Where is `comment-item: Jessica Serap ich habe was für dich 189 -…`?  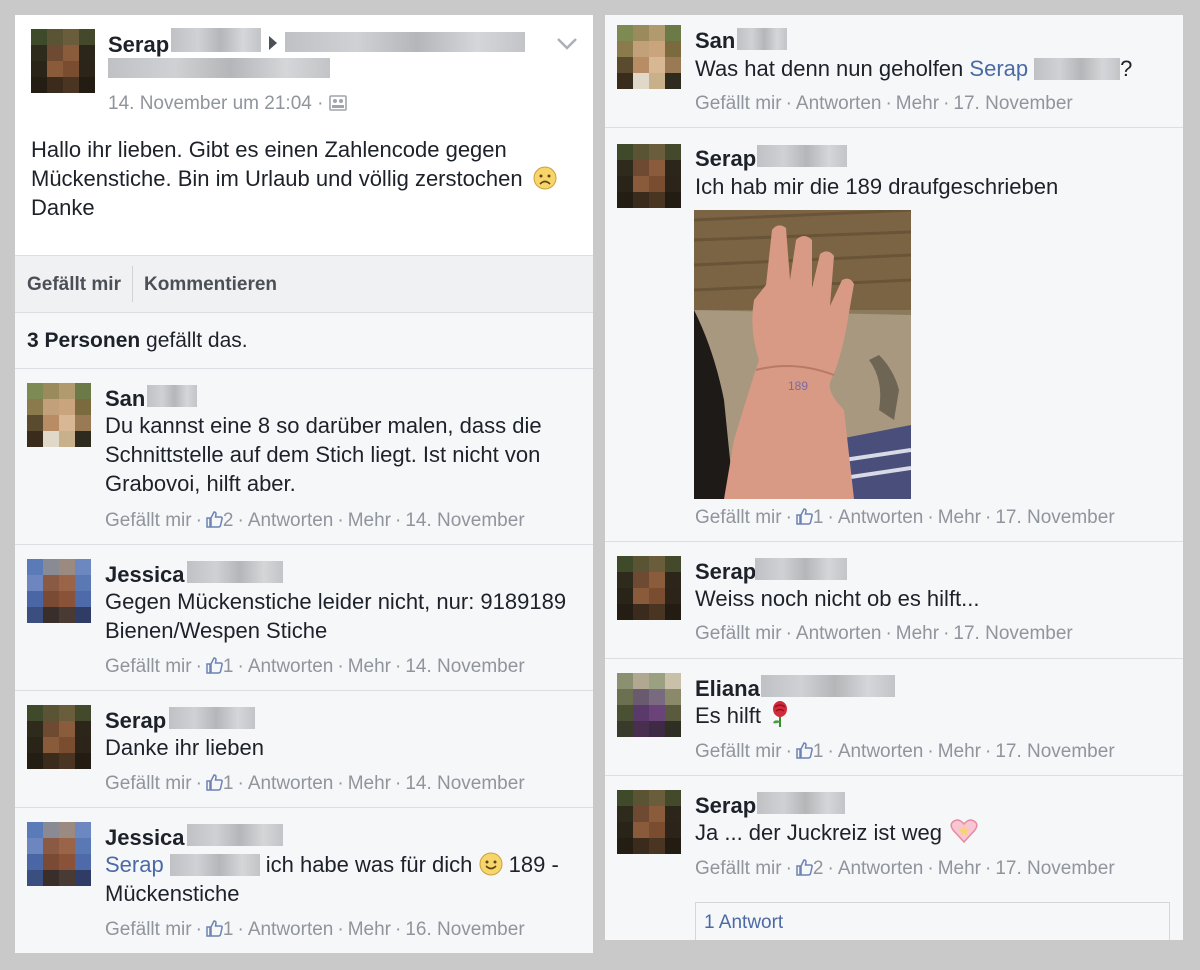 comment-item: Jessica Serap ich habe was für dich 189 -… is located at coordinates (304, 880).